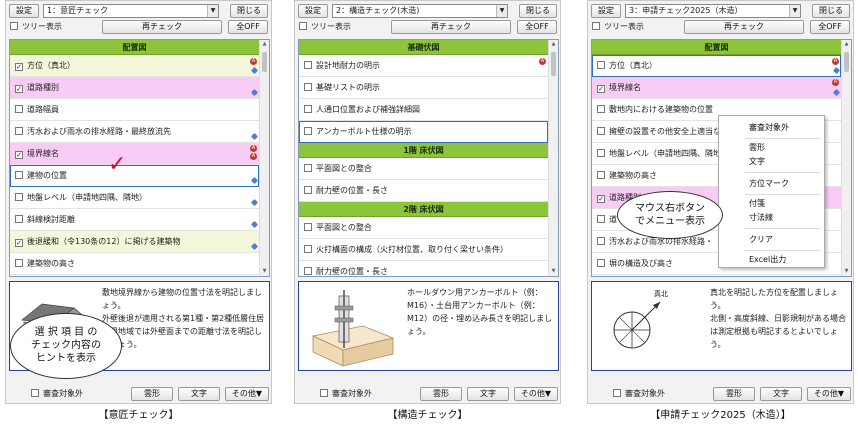 The width and height of the screenshot is (858, 427). Describe the element at coordinates (134, 66) in the screenshot. I see `list-item: ✓ 方位（真北） A` at that location.